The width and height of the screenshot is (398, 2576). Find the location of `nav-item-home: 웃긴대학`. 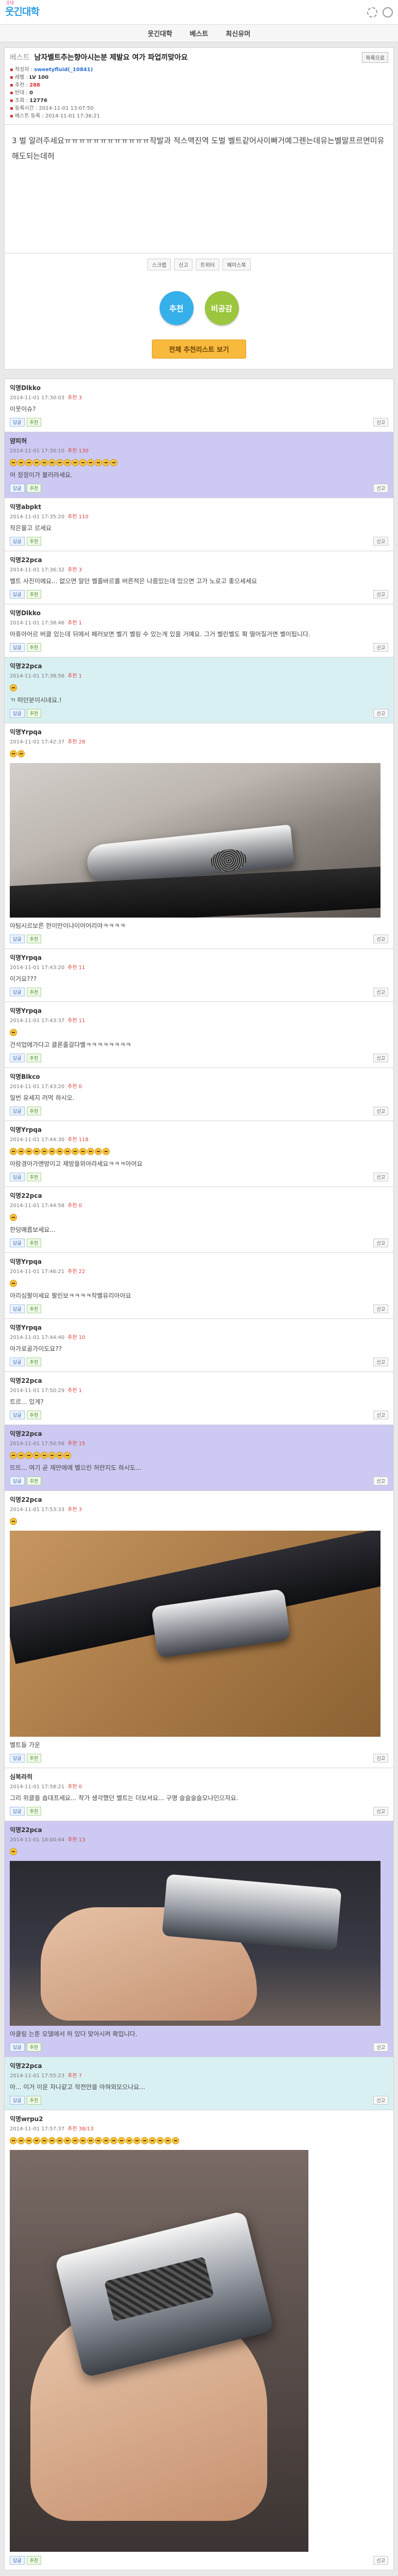

nav-item-home: 웃긴대학 is located at coordinates (160, 33).